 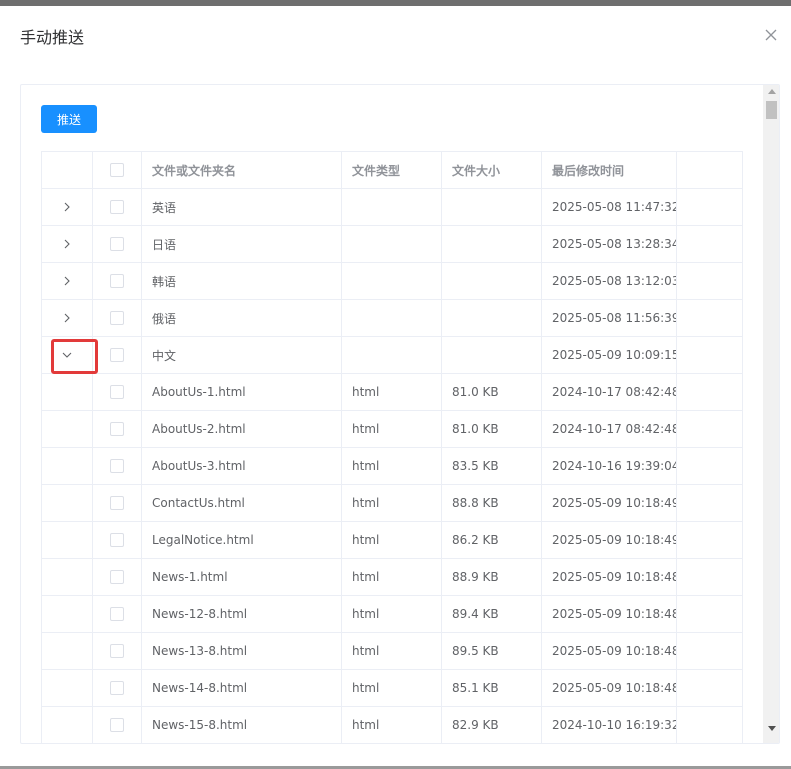 What do you see at coordinates (771, 35) in the screenshot?
I see `close-icon` at bounding box center [771, 35].